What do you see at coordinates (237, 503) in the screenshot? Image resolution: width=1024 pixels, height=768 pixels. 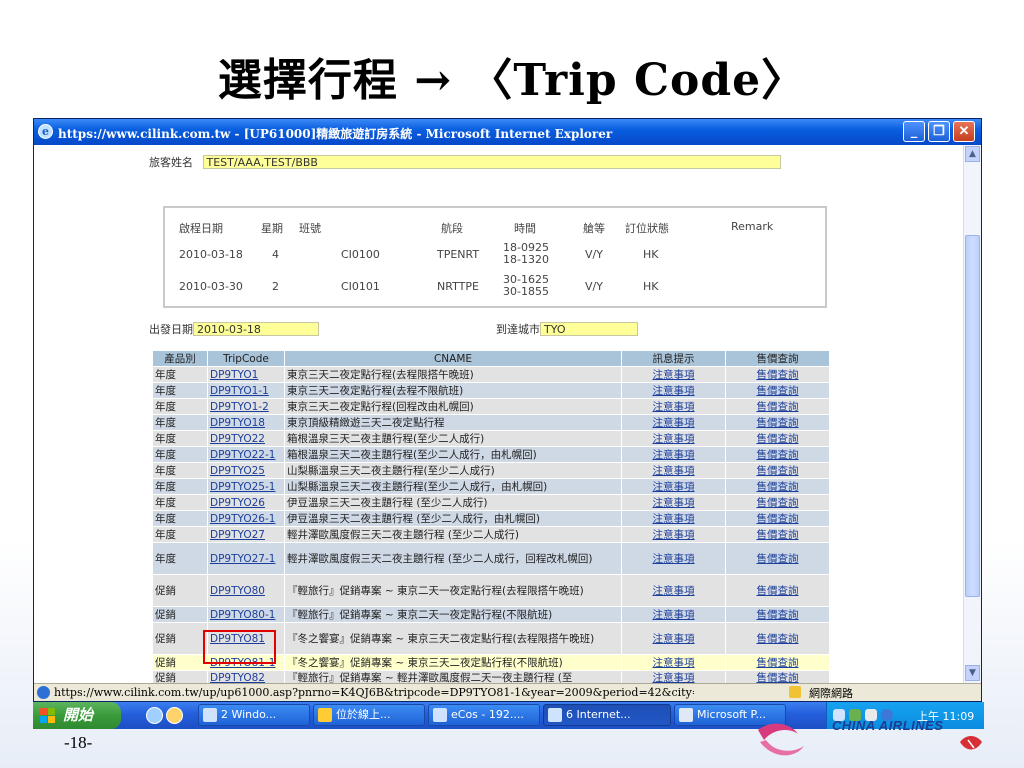 I see `trip-code-link: DP9TYO26` at bounding box center [237, 503].